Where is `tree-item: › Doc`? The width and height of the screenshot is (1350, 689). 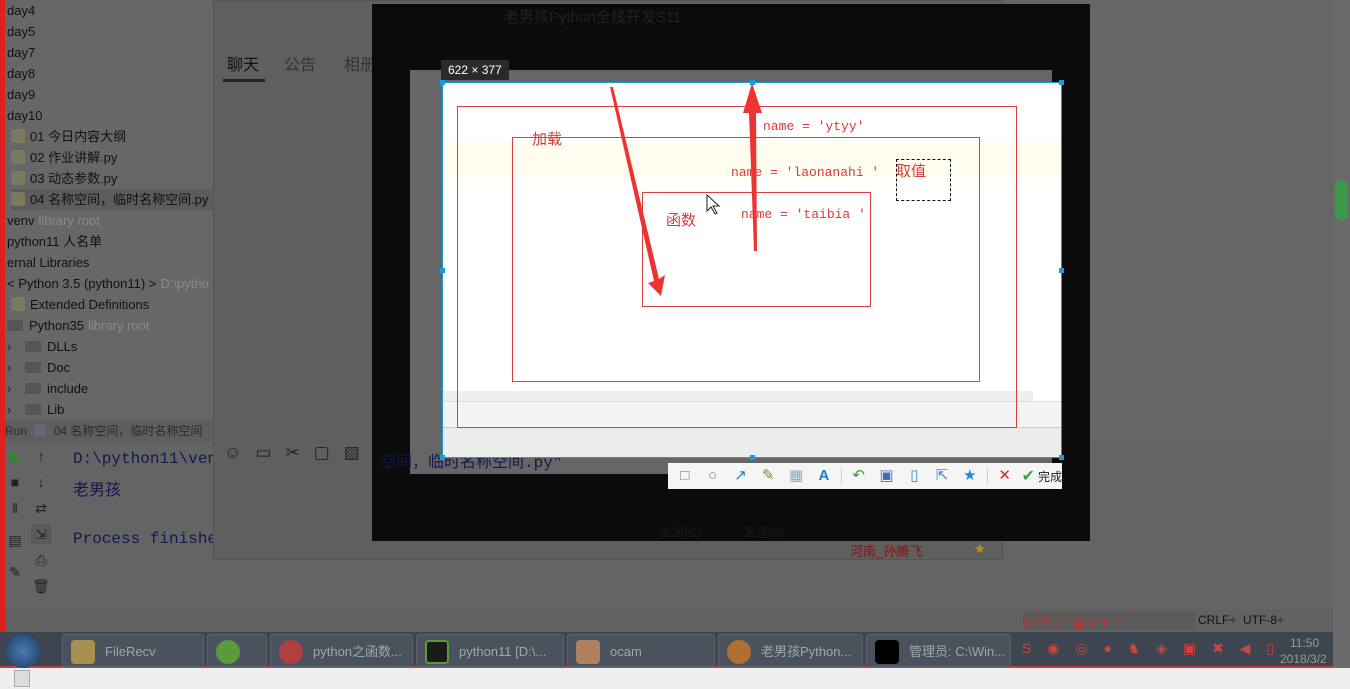
tree-item: › Doc is located at coordinates (38, 367).